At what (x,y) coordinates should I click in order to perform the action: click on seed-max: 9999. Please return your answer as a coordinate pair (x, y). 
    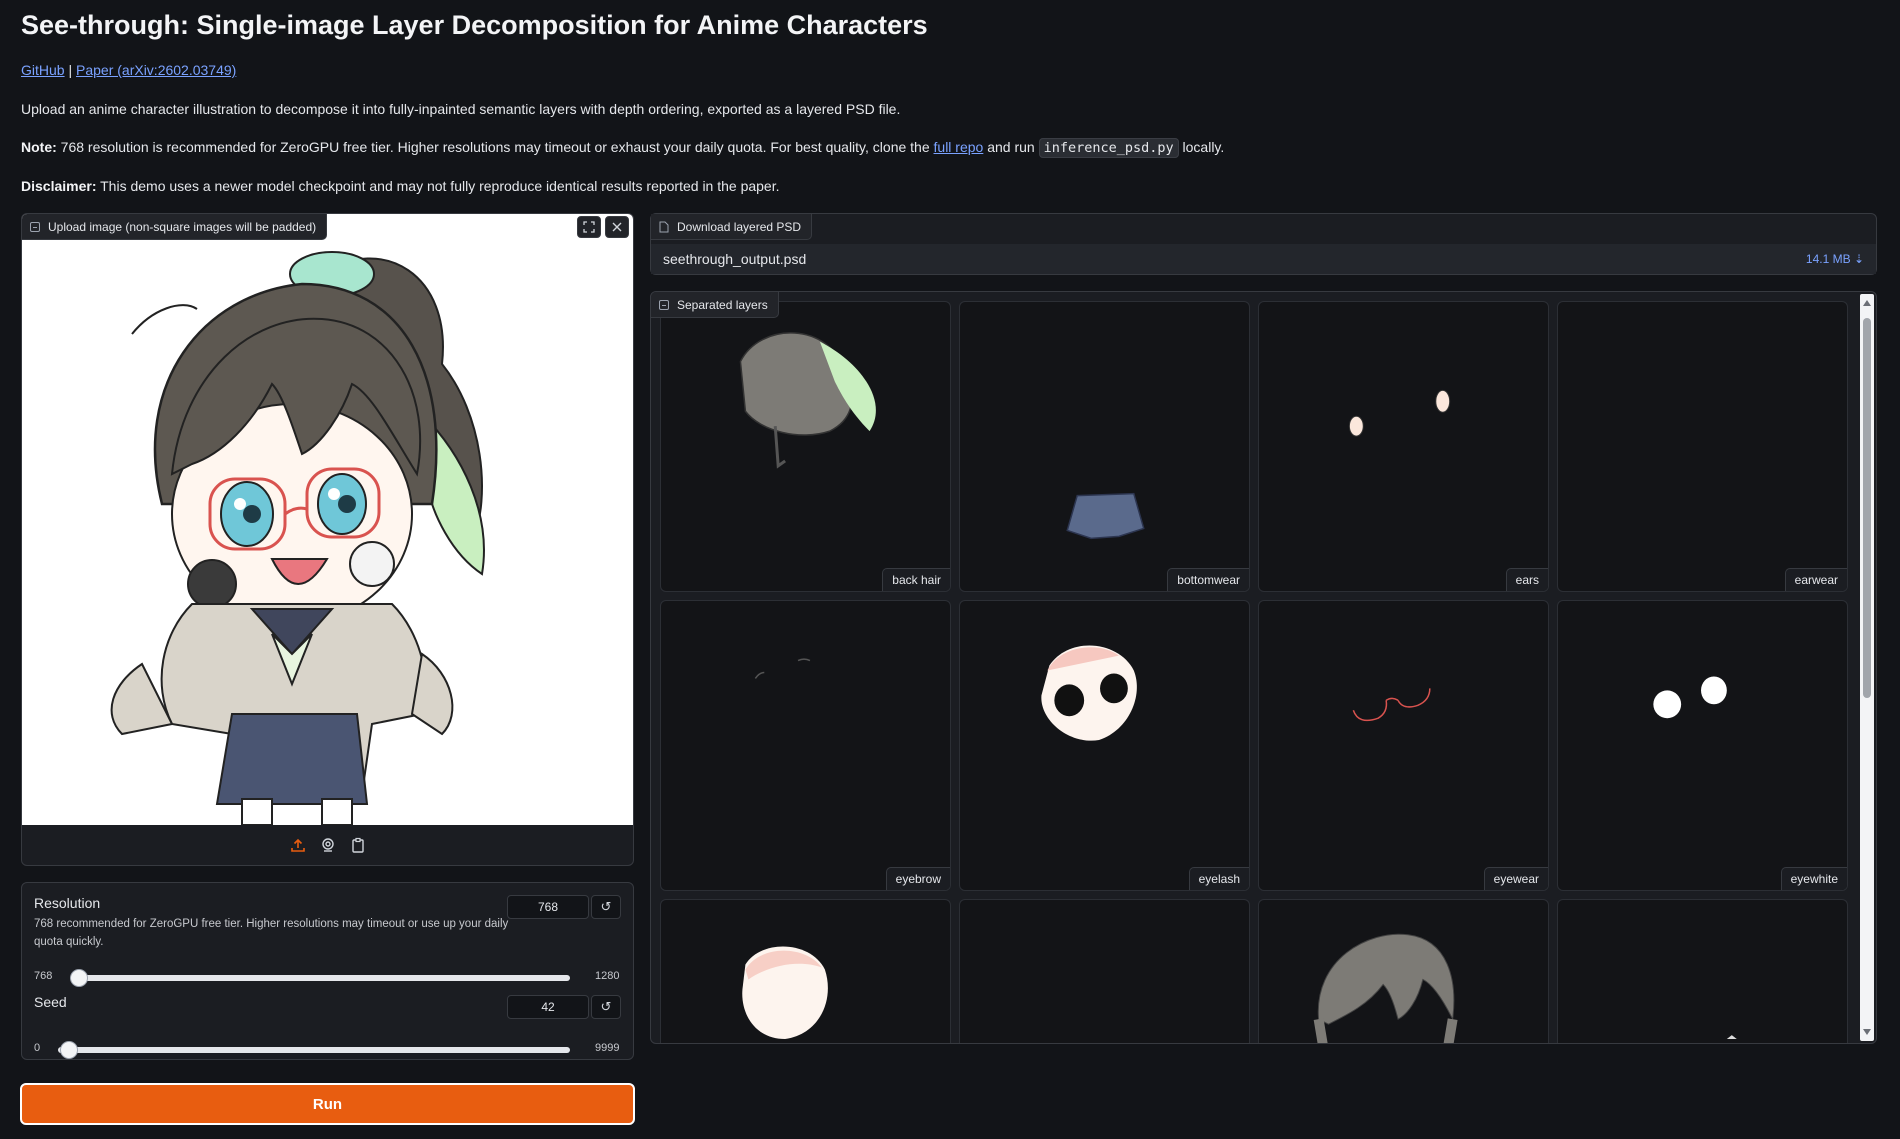
    Looking at the image, I should click on (607, 1048).